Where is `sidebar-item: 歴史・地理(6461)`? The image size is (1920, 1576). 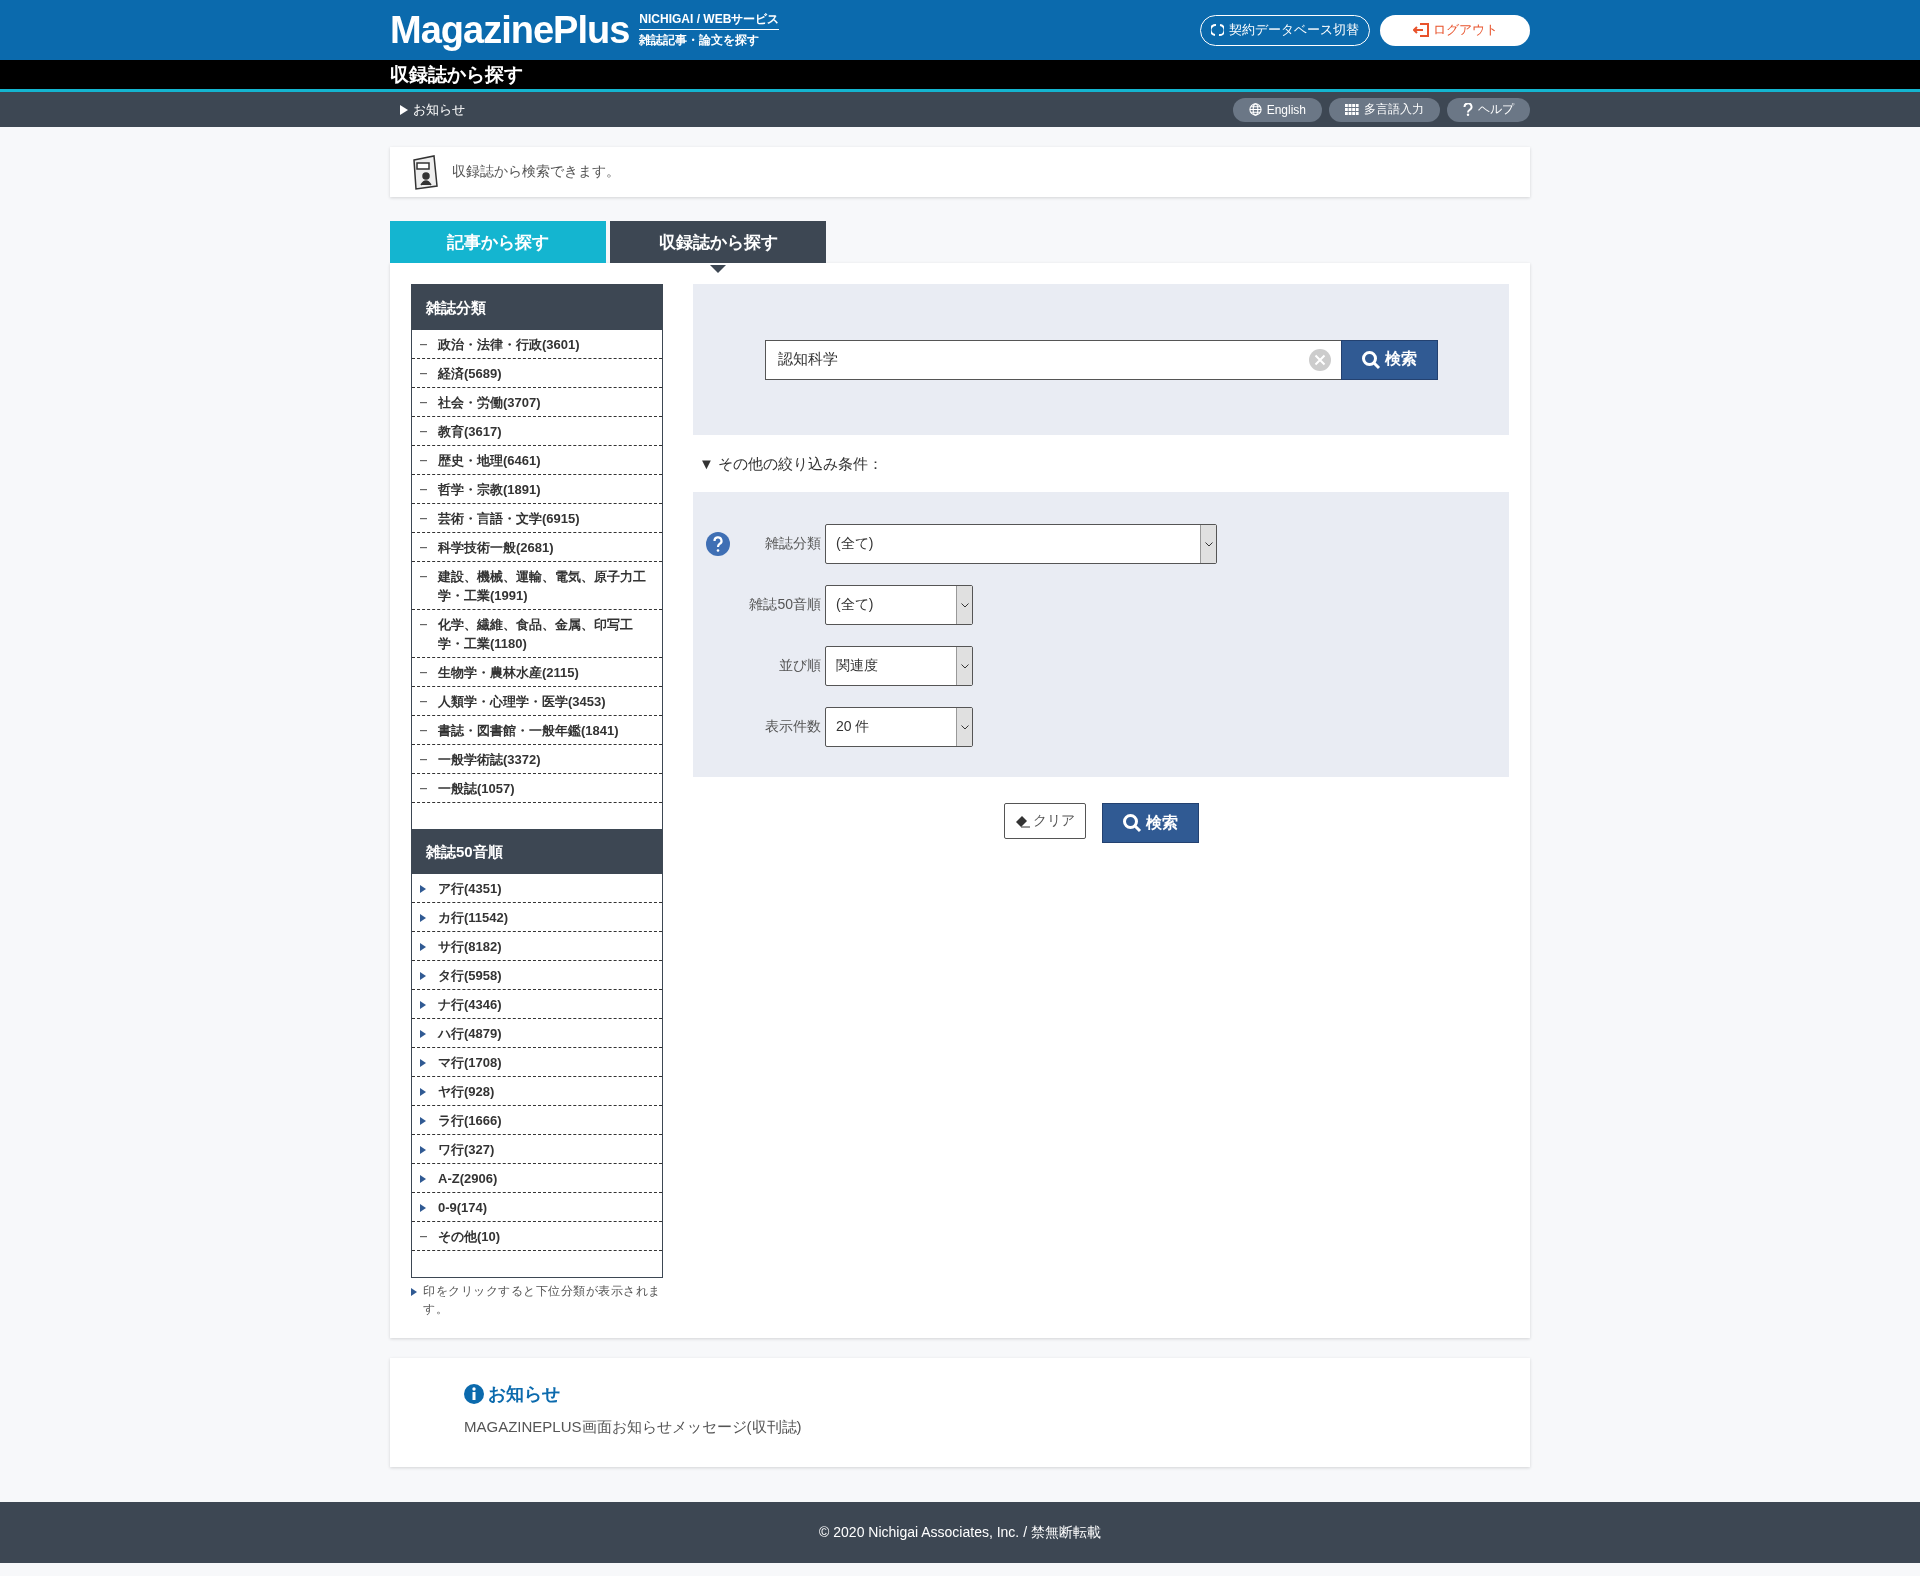 sidebar-item: 歴史・地理(6461) is located at coordinates (537, 460).